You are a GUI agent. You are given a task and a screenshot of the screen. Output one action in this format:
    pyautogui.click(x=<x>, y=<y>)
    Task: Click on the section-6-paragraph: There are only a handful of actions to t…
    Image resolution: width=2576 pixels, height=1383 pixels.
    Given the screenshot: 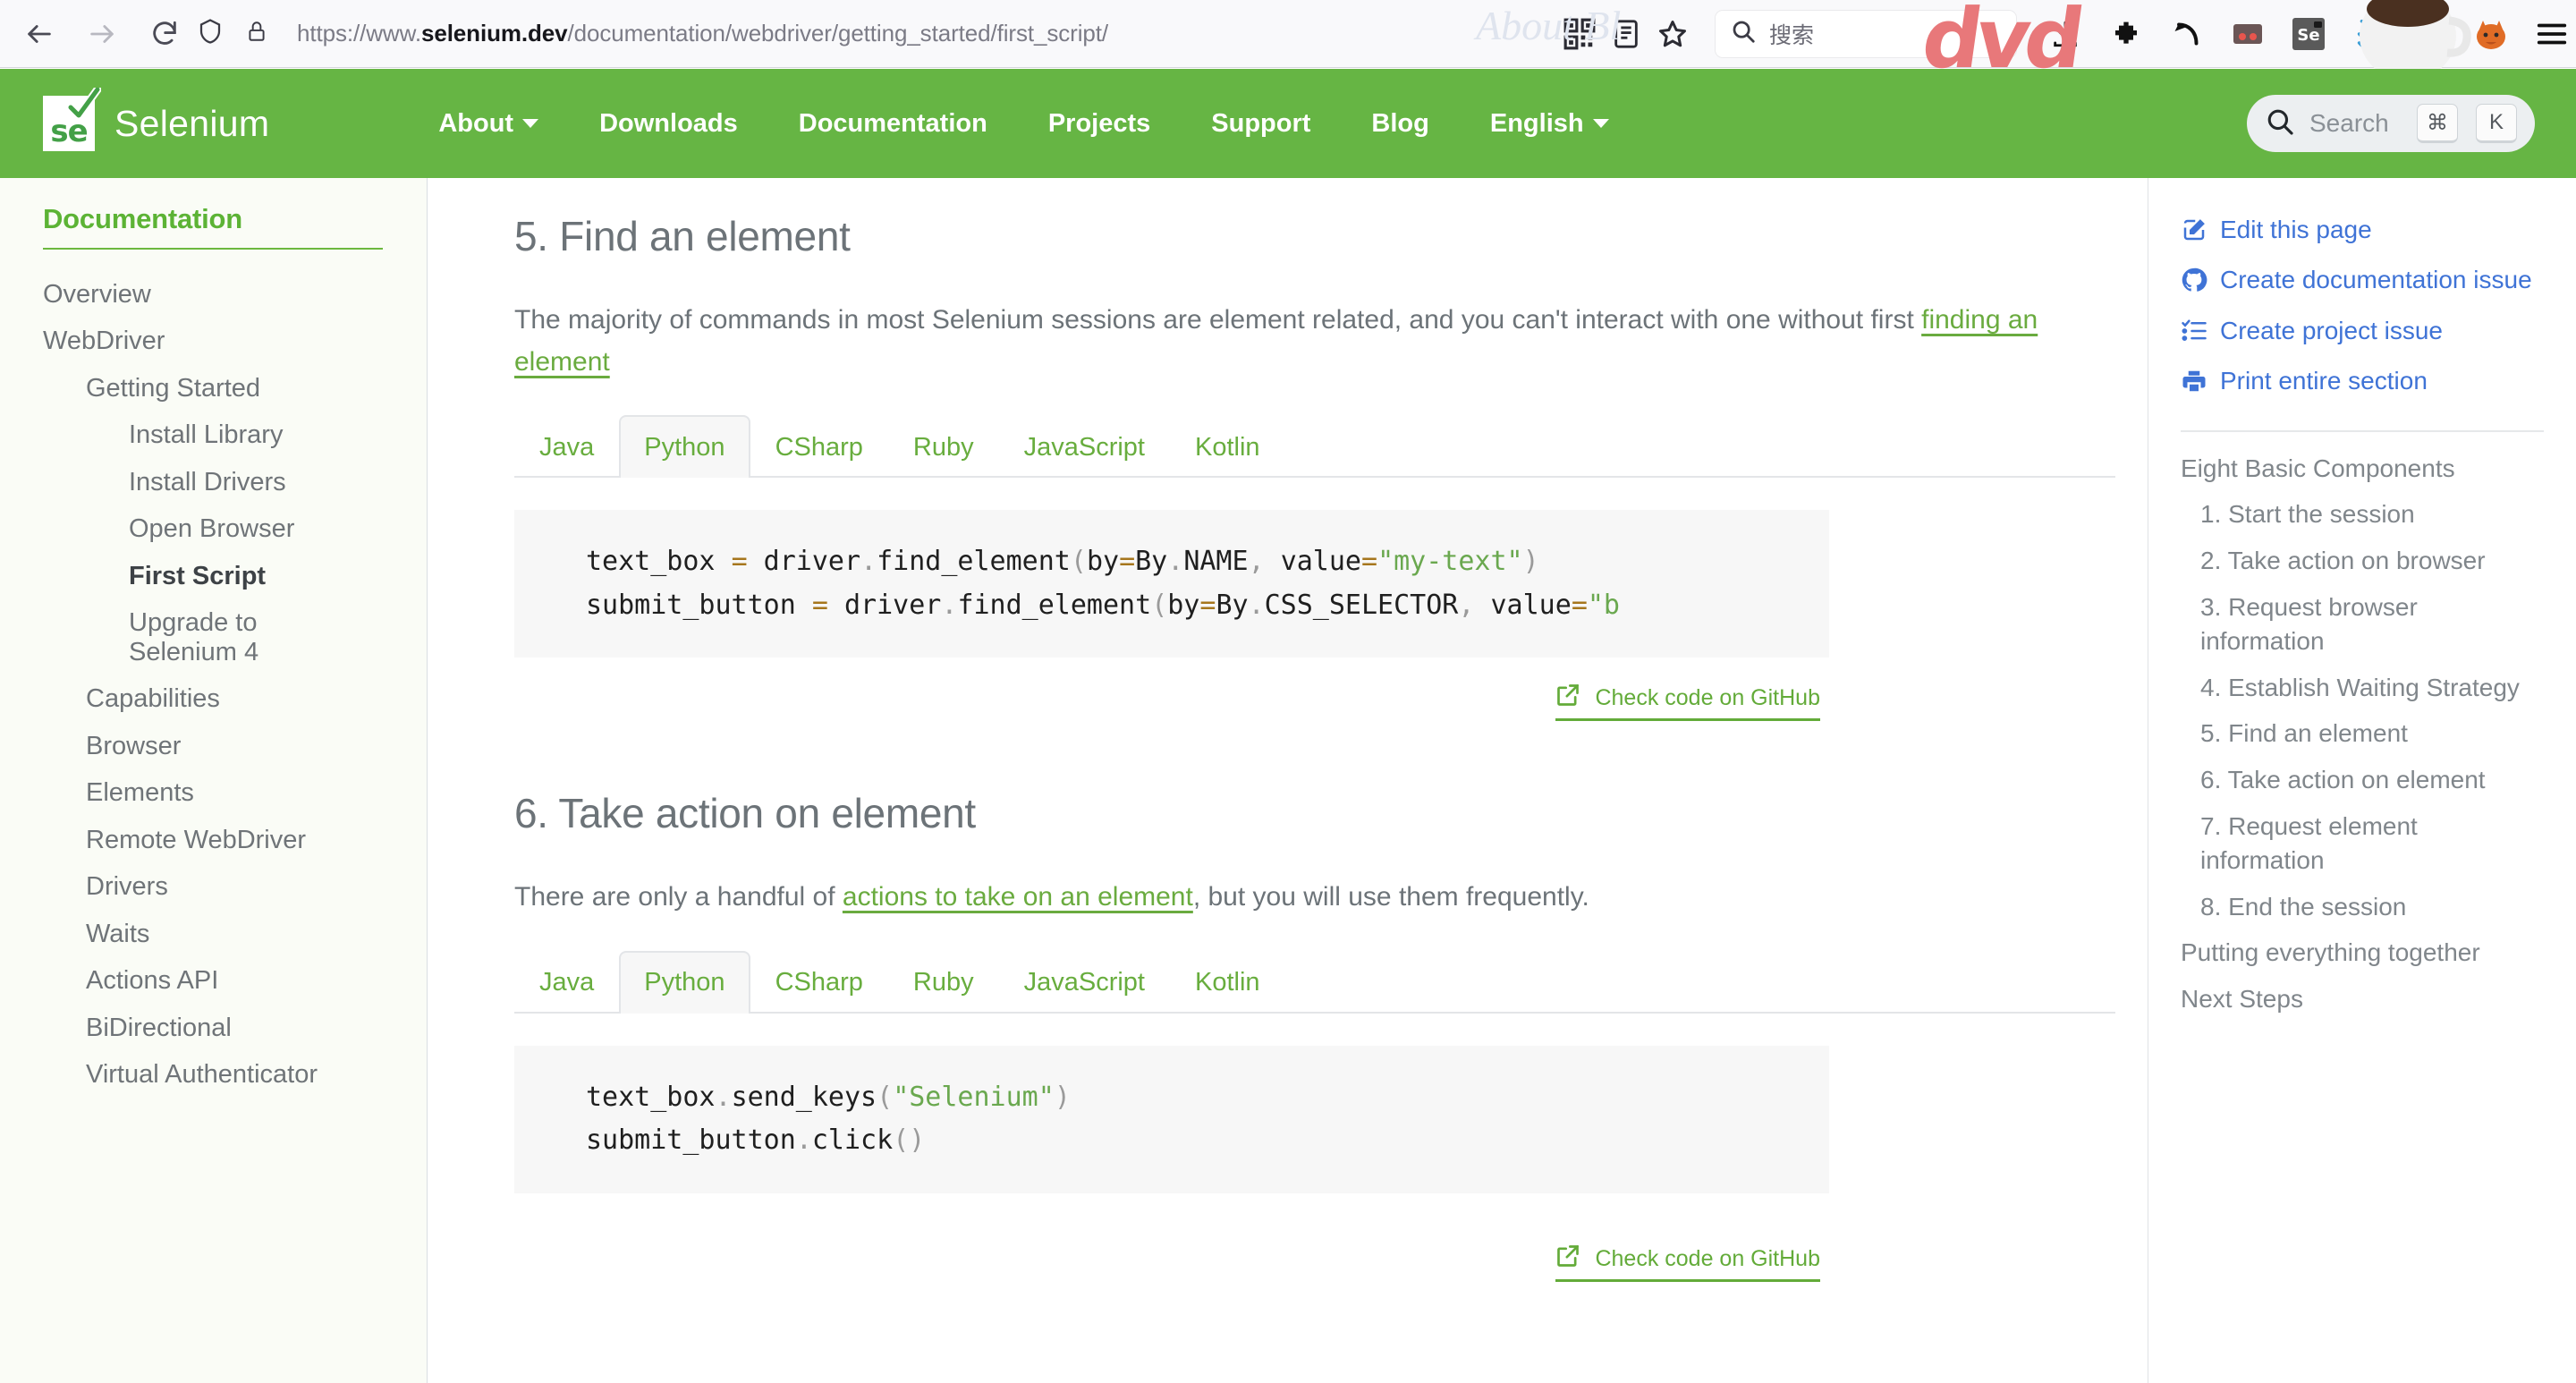 What is the action you would take?
    pyautogui.click(x=1299, y=898)
    